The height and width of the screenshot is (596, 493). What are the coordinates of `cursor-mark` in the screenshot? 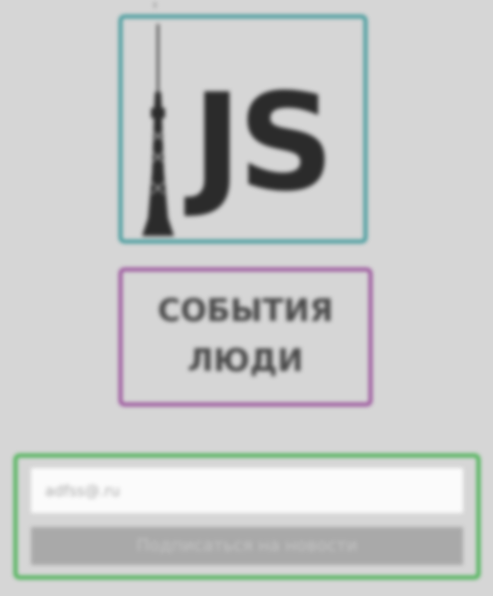 It's located at (155, 5).